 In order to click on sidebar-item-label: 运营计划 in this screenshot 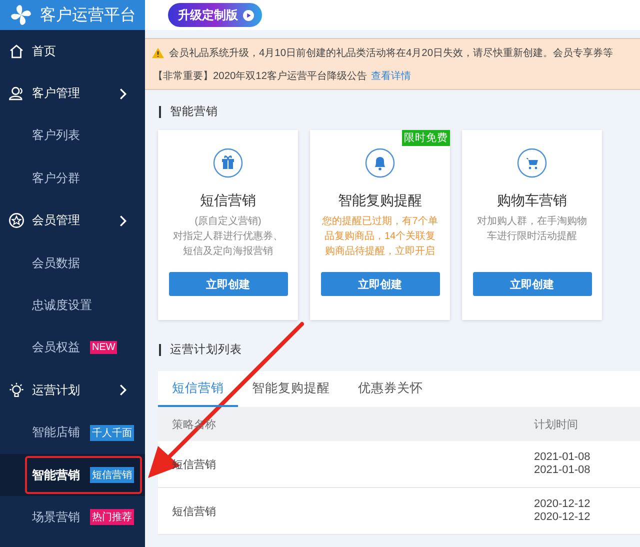, I will do `click(56, 390)`.